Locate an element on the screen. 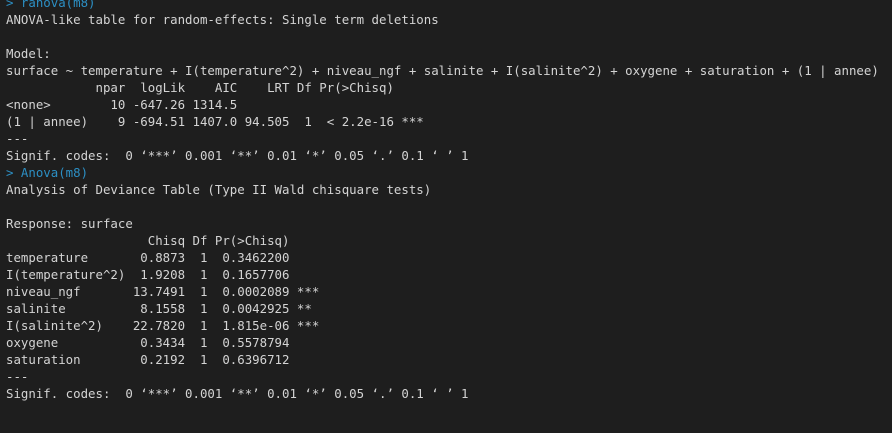 The width and height of the screenshot is (892, 433). response-label: Response: surface is located at coordinates (69, 223).